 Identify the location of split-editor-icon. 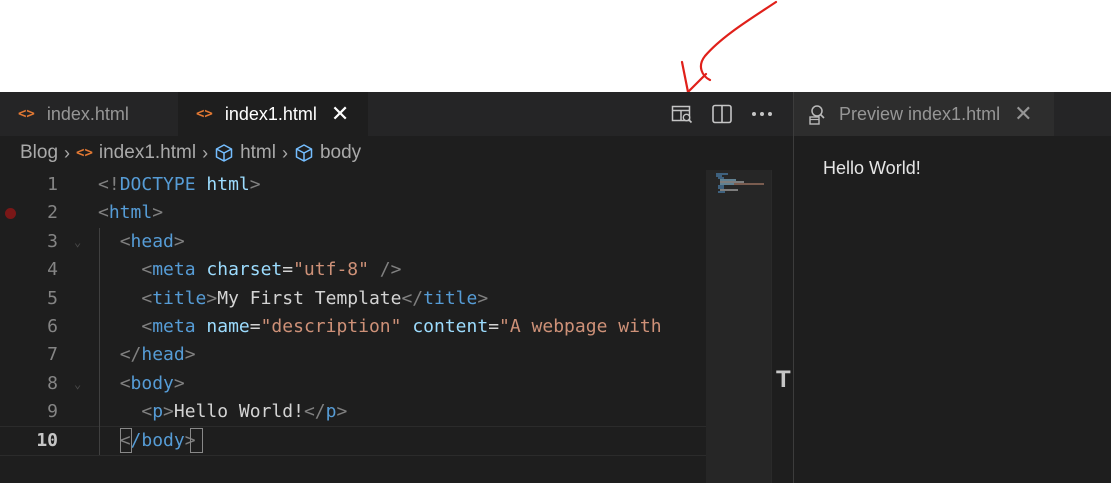
(722, 114).